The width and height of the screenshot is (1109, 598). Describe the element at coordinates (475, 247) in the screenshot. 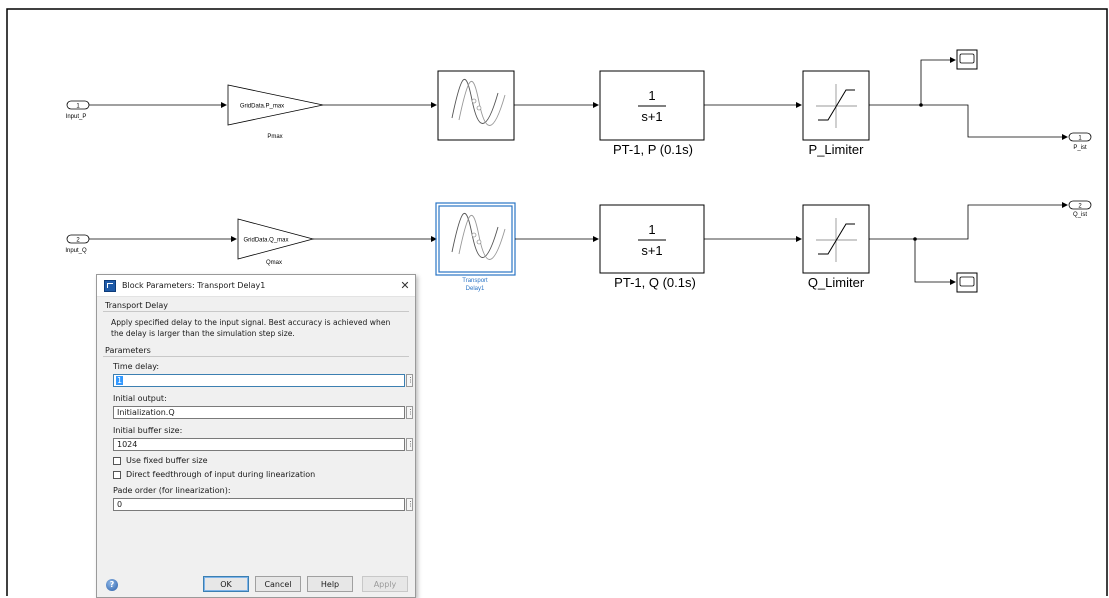

I see `transport-delay-block-q-selected: Transport Delay1` at that location.